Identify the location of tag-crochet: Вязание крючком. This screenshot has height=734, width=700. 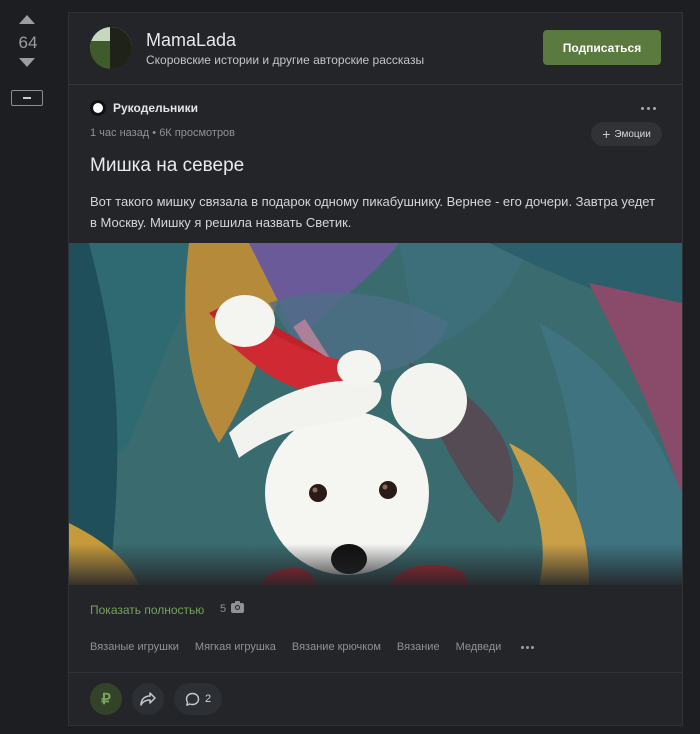
(336, 647).